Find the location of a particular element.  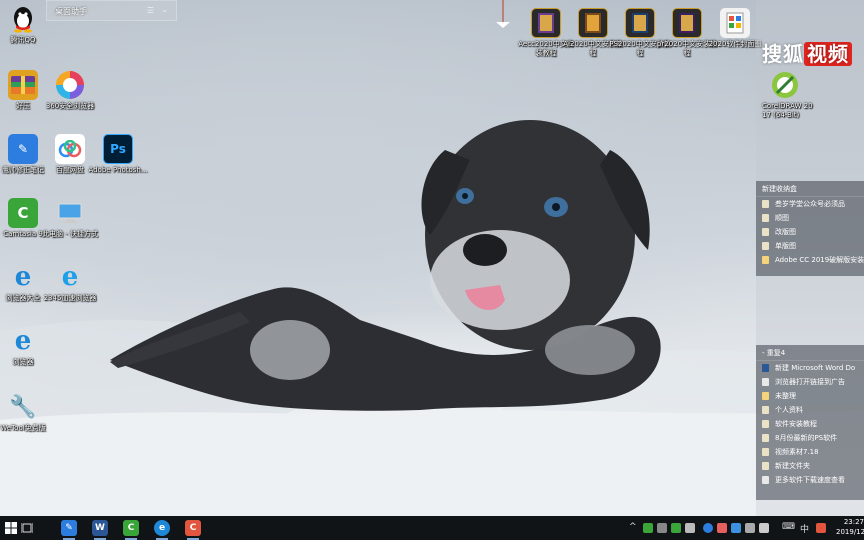

image-file-icon is located at coordinates (765, 396).